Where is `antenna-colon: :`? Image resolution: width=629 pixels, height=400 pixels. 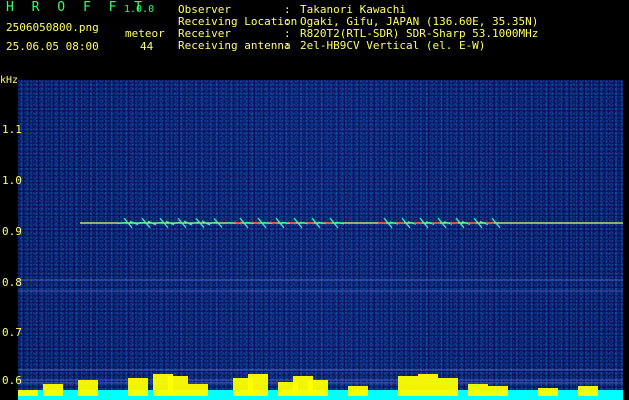
antenna-colon: : is located at coordinates (287, 45).